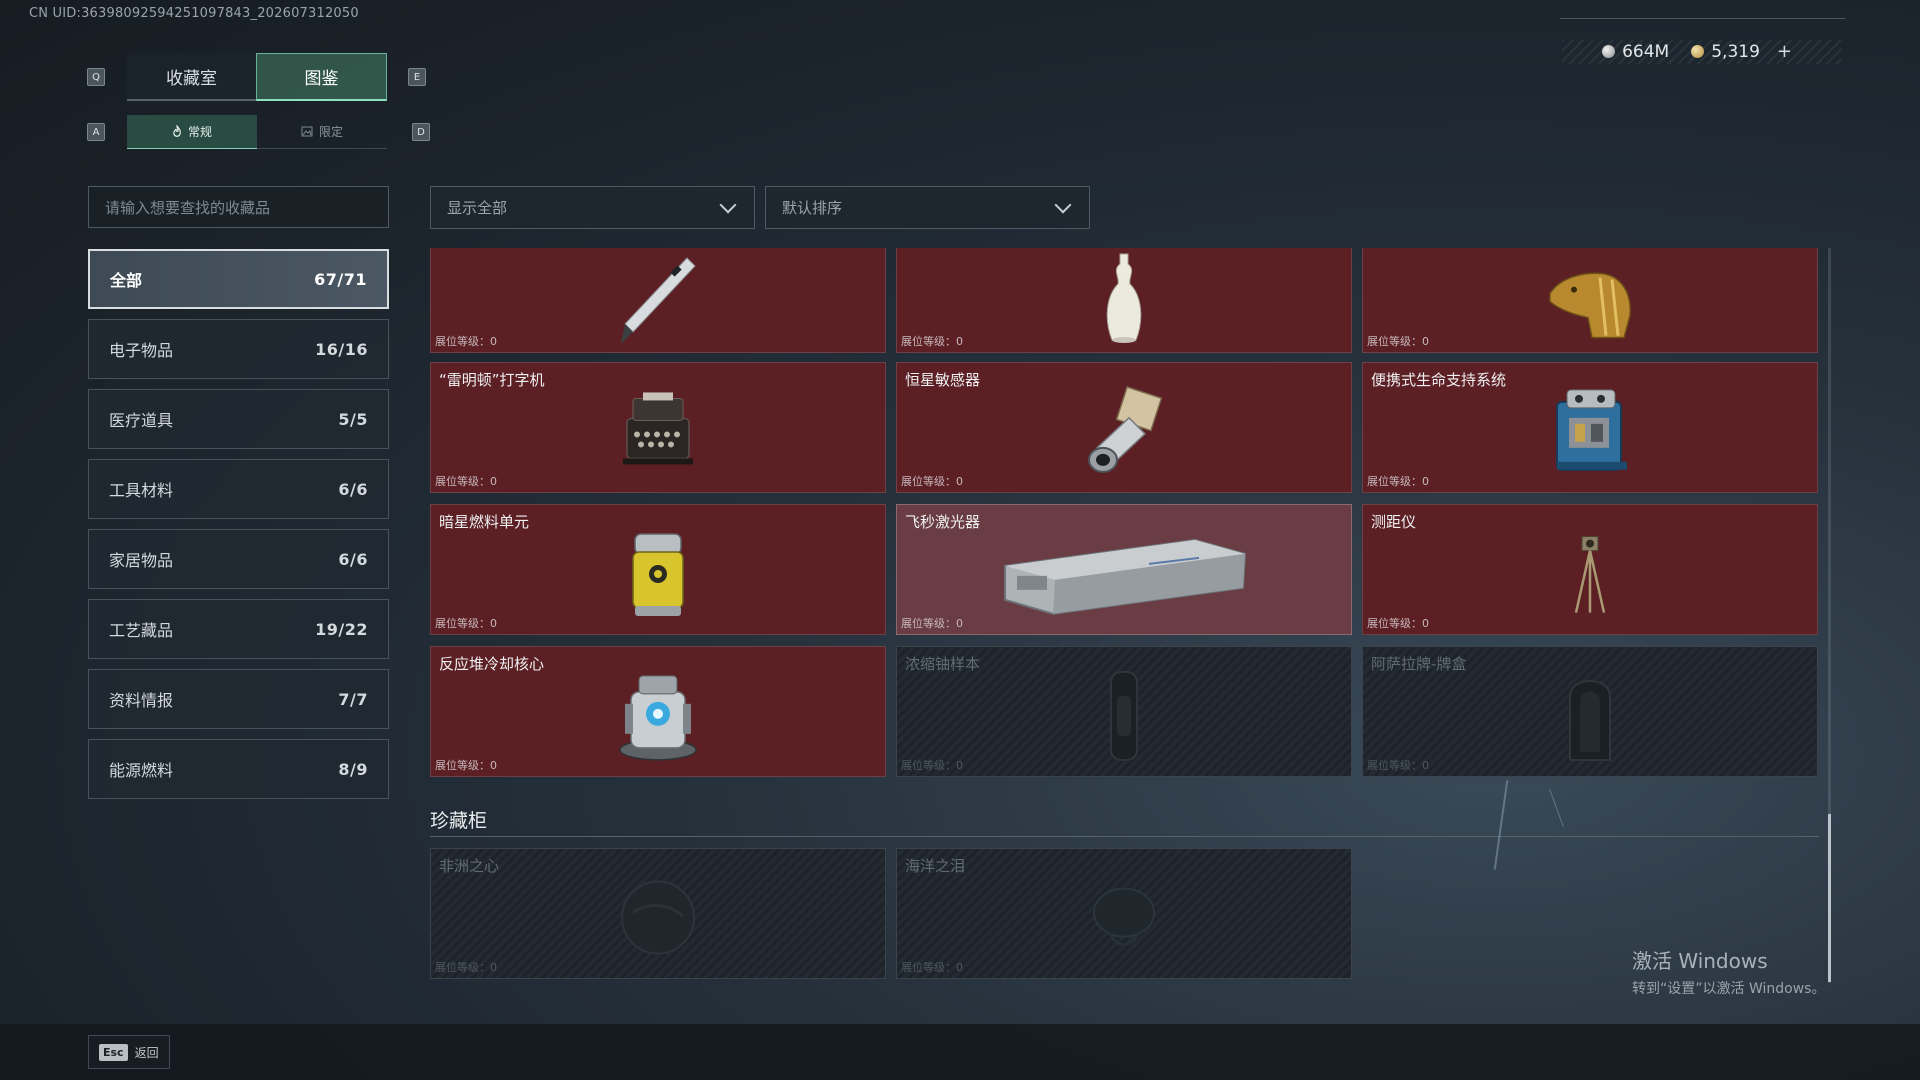 The image size is (1920, 1080). Describe the element at coordinates (1590, 574) in the screenshot. I see `tripod-icon` at that location.